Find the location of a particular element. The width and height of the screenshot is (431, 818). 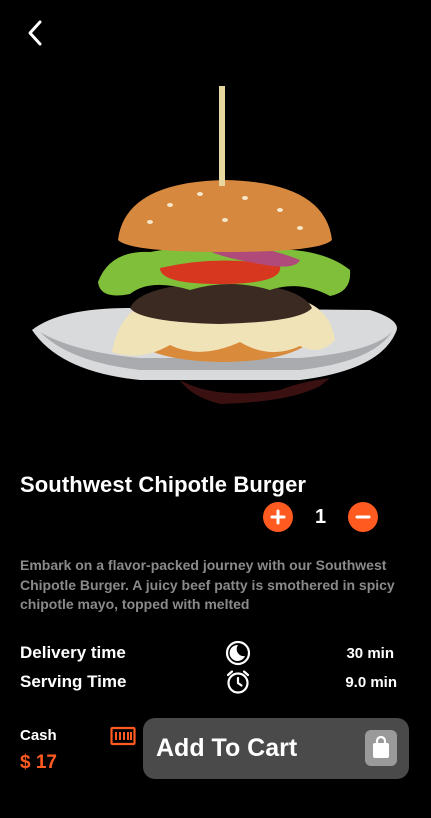

quantity-stepper: 1 is located at coordinates (320, 517).